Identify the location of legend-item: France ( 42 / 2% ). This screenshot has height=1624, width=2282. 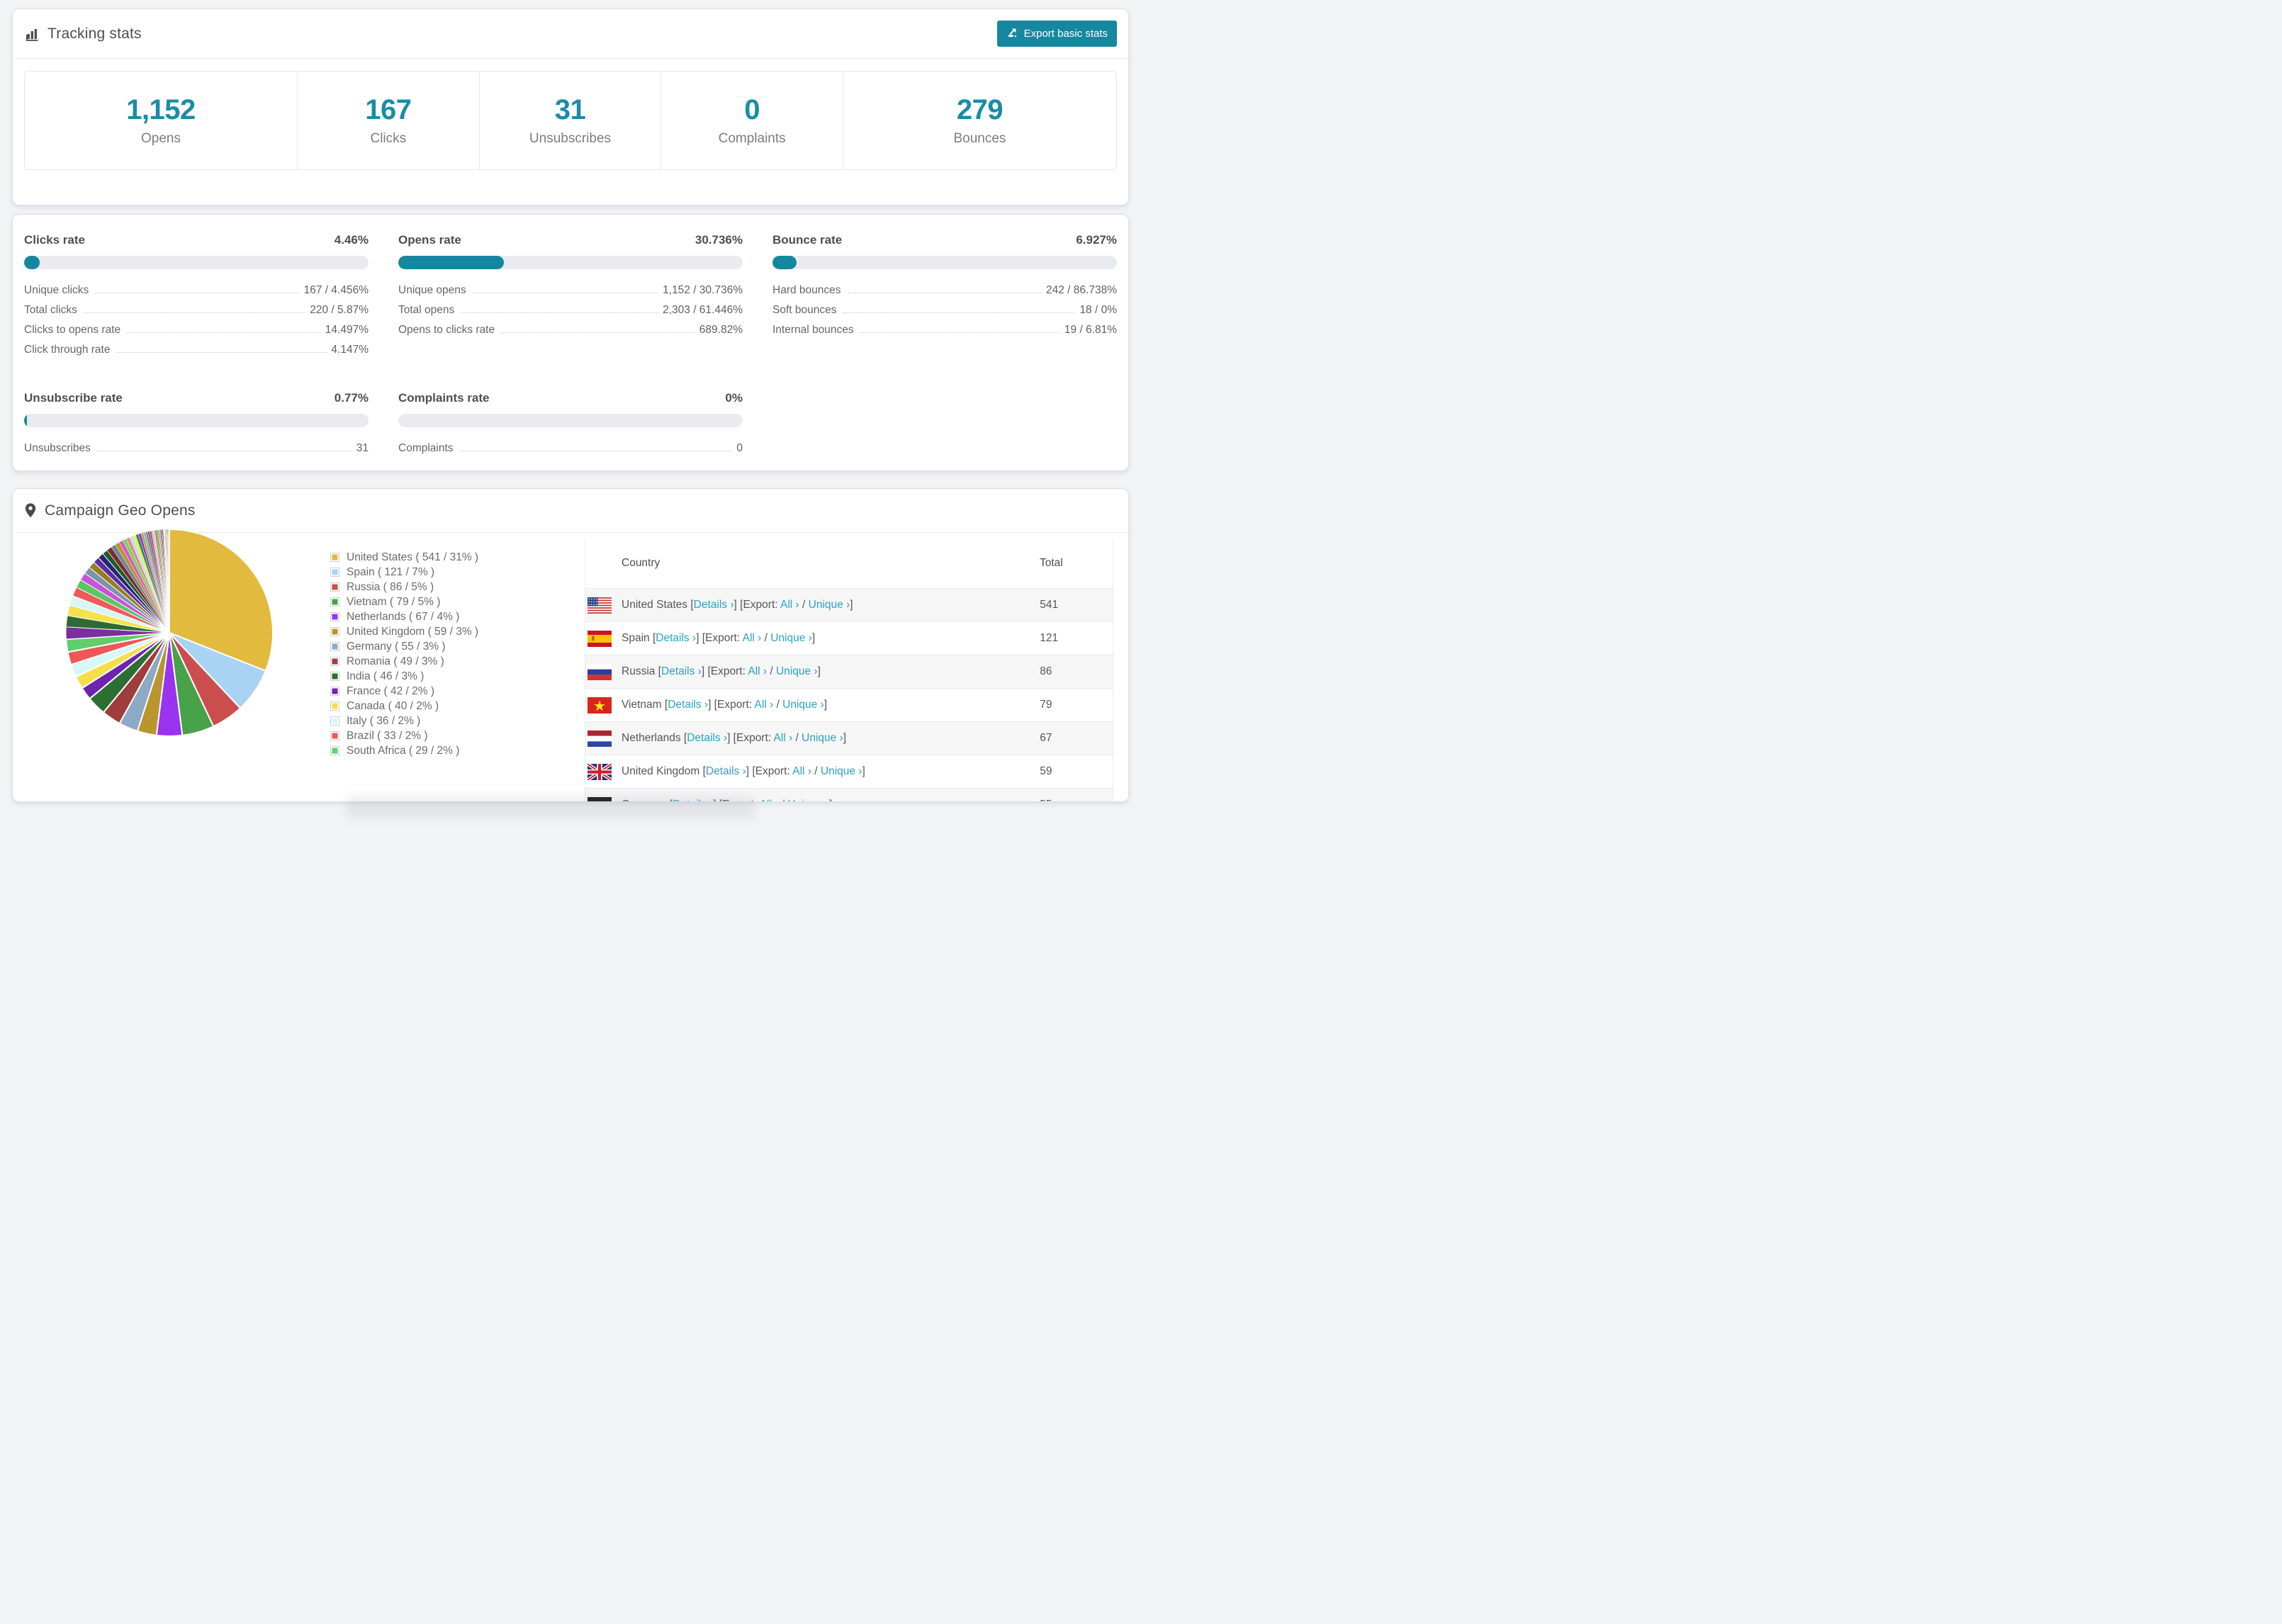
(404, 692).